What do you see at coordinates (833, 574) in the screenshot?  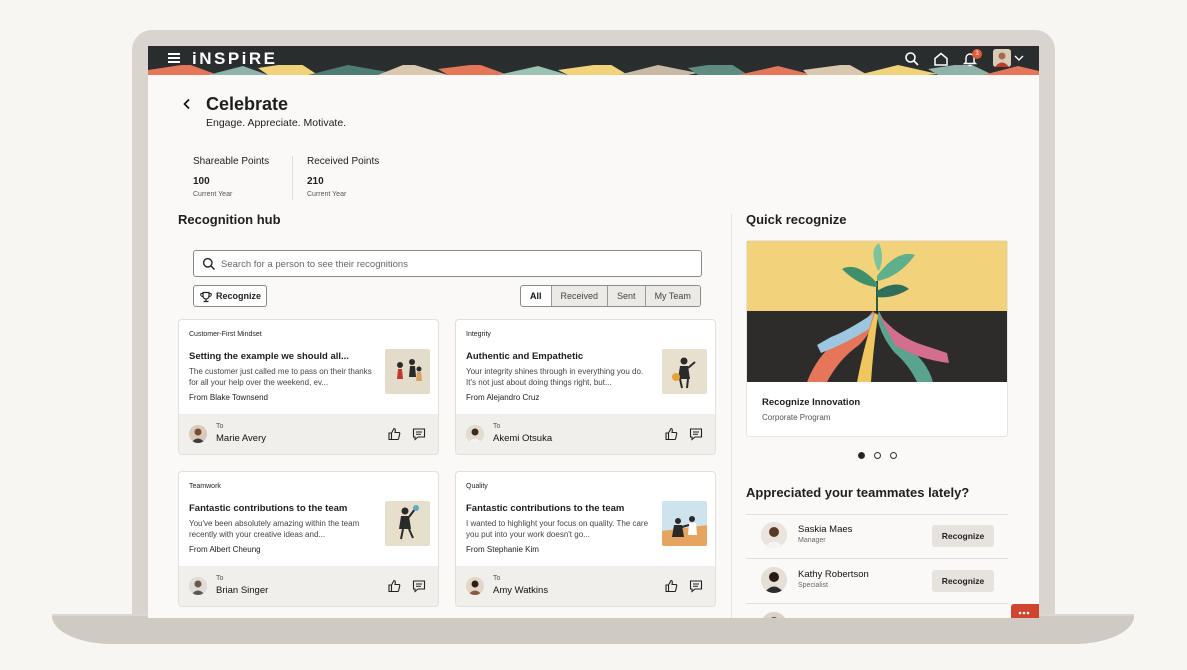 I see `teammate-name: Kathy Robertson` at bounding box center [833, 574].